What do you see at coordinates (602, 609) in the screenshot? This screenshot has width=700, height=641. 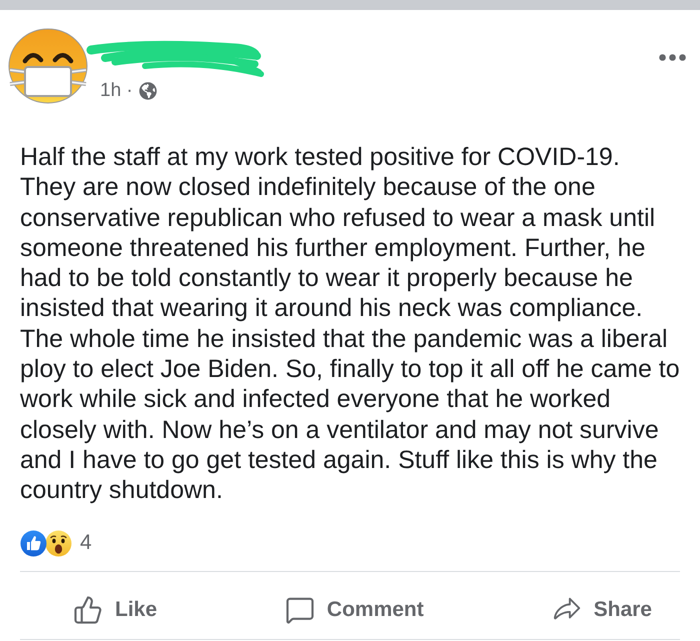 I see `share-button: Share` at bounding box center [602, 609].